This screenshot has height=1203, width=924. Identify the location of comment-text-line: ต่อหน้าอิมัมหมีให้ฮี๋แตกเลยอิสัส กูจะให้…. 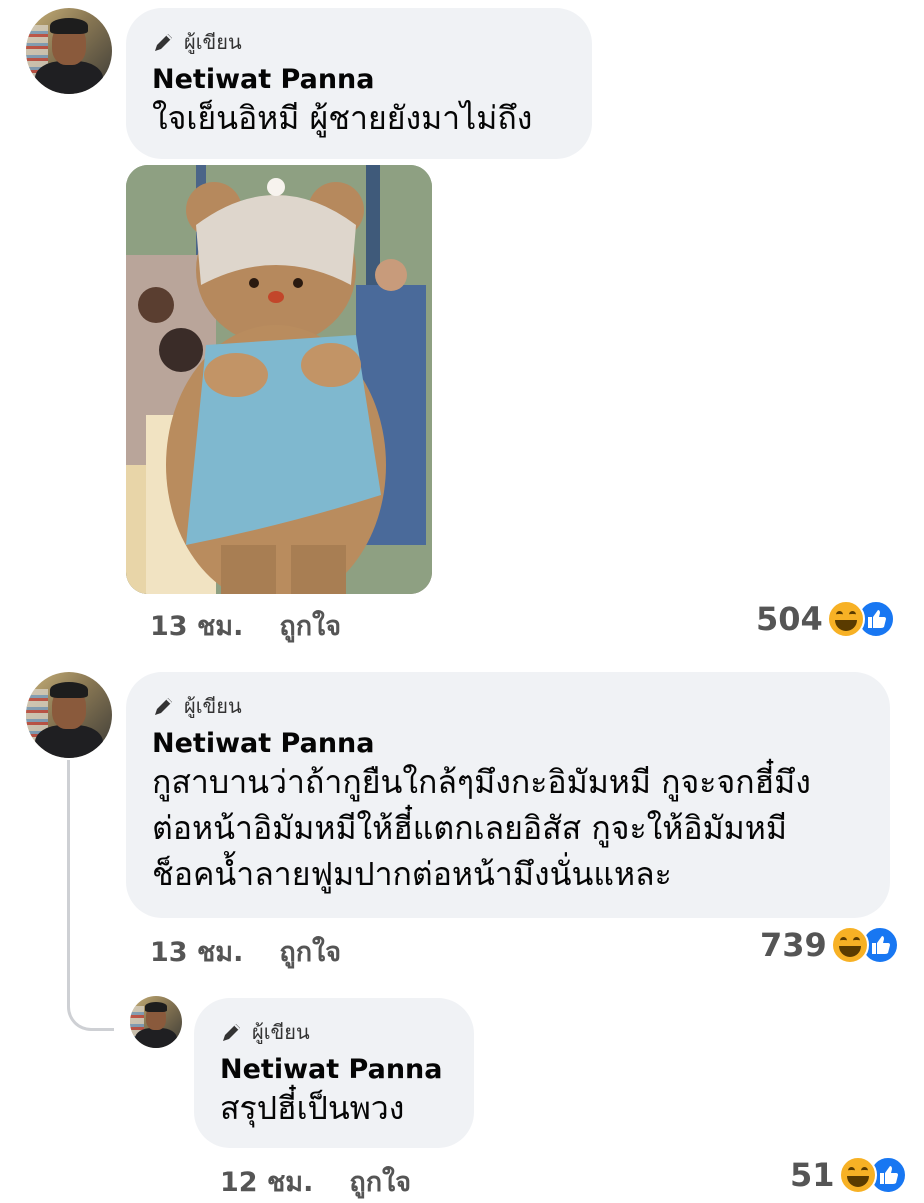
(469, 828).